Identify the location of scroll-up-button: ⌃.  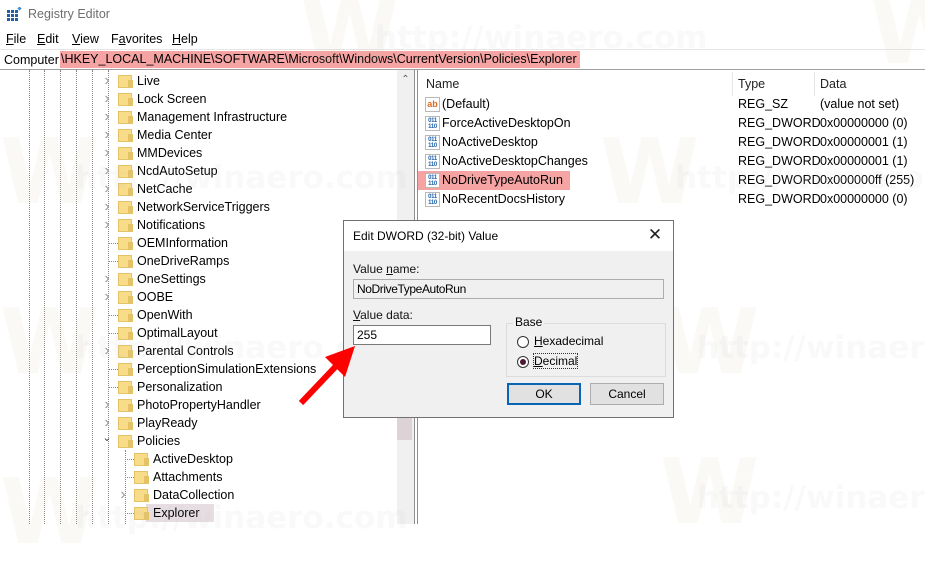
(405, 78).